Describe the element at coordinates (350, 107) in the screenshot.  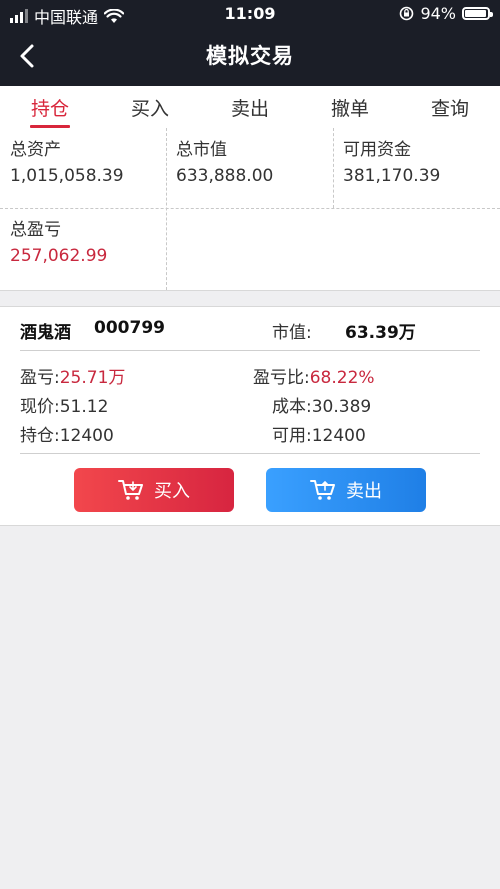
I see `tab-cancel: 撤单` at that location.